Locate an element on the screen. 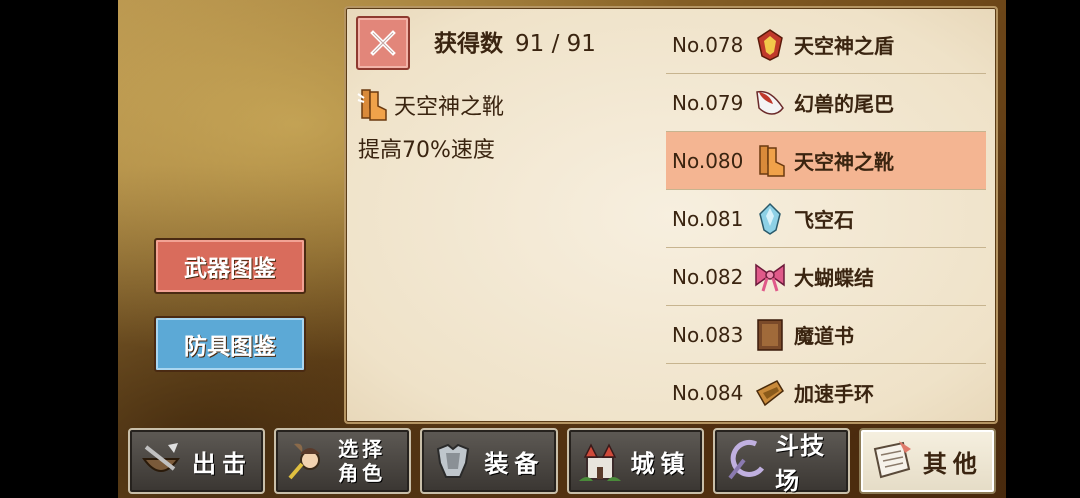 The image size is (1080, 498). item-number: No.083 is located at coordinates (708, 334).